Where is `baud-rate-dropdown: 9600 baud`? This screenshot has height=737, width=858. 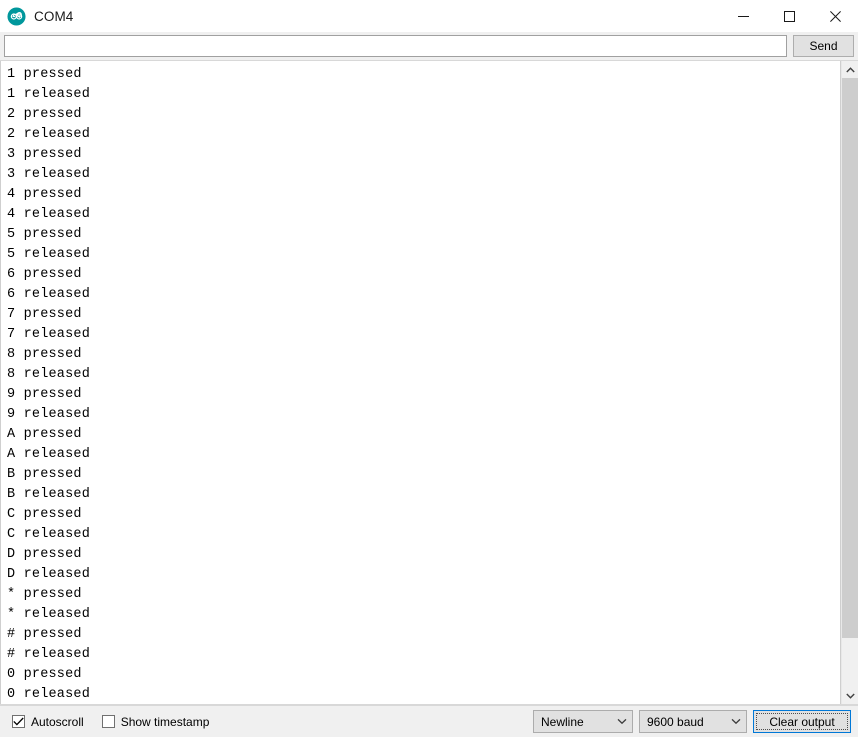 baud-rate-dropdown: 9600 baud is located at coordinates (693, 721).